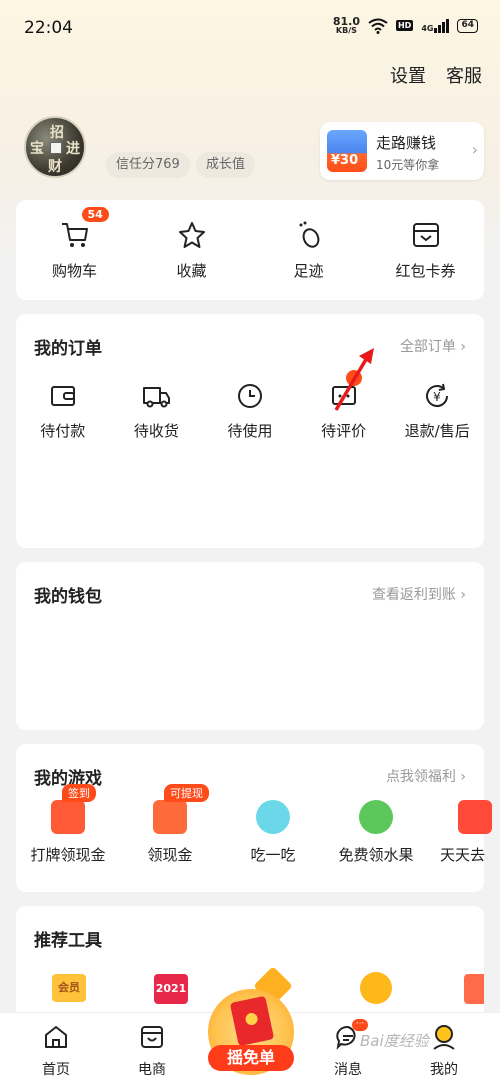 The image size is (500, 1084). I want to click on order-item-label: 待付款, so click(63, 431).